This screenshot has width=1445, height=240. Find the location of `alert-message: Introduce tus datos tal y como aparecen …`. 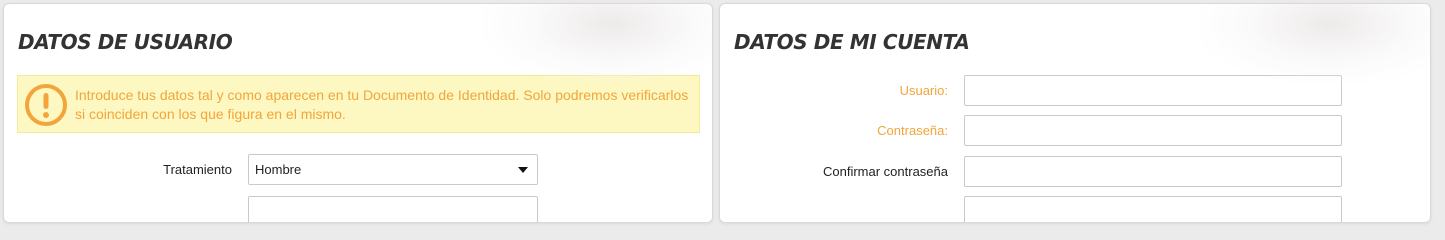

alert-message: Introduce tus datos tal y como aparecen … is located at coordinates (382, 104).